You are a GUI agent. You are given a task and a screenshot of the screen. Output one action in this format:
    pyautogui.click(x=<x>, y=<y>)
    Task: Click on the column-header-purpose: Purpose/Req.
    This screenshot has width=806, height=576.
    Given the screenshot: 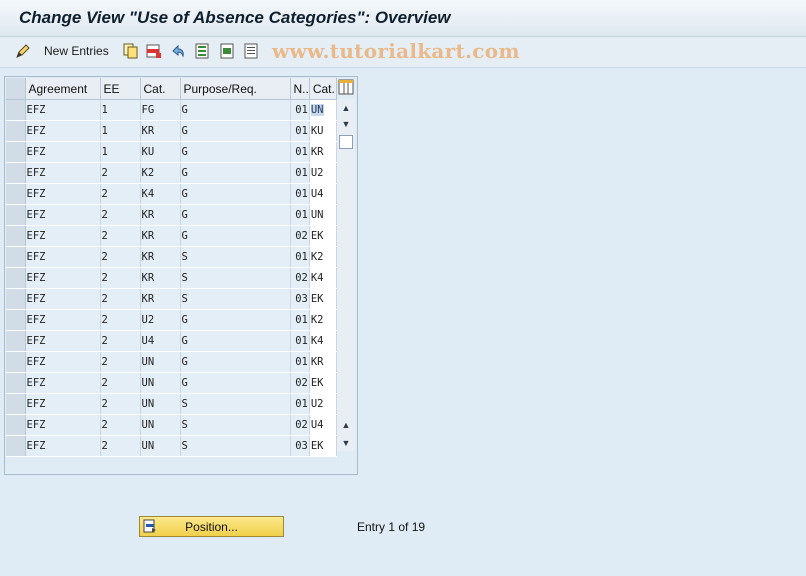 What is the action you would take?
    pyautogui.click(x=235, y=89)
    